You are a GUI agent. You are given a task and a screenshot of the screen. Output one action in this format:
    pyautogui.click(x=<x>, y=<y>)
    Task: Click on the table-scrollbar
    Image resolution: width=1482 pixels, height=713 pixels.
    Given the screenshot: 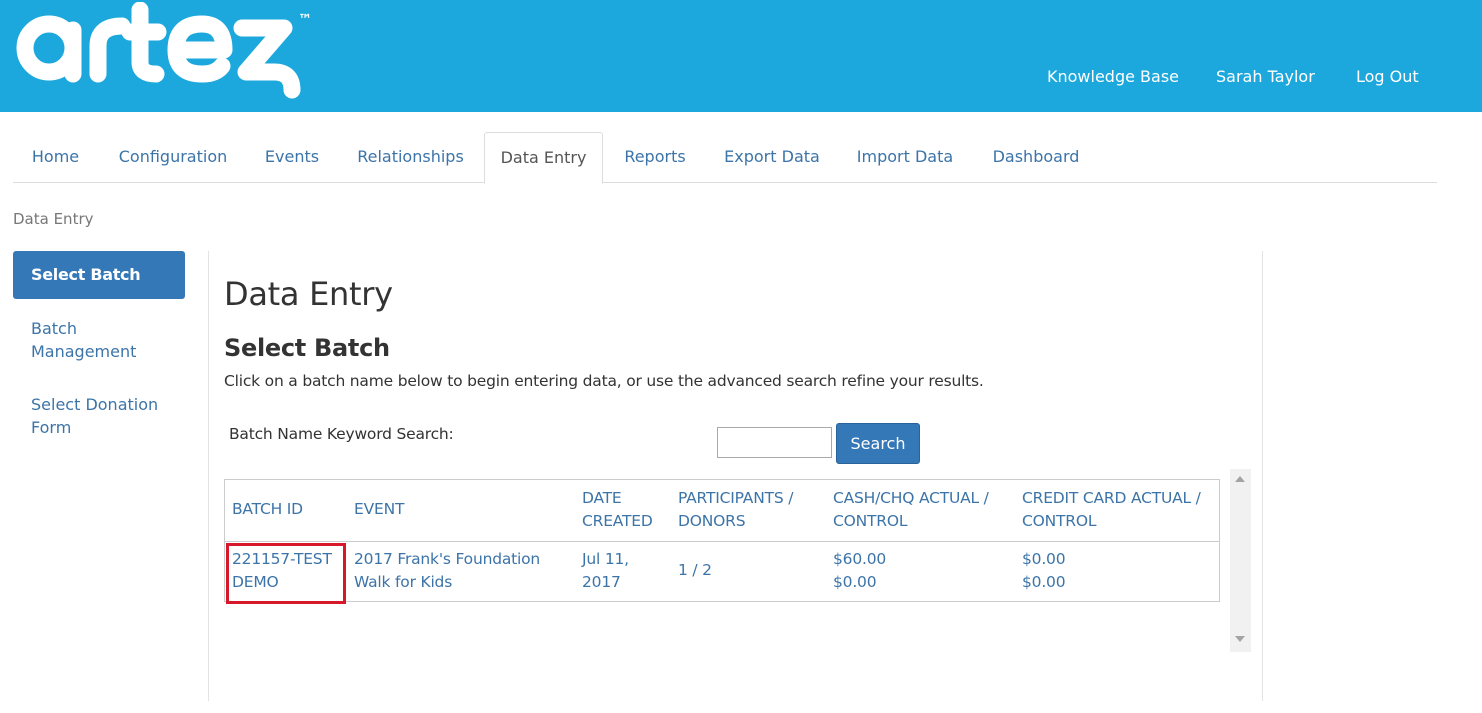 What is the action you would take?
    pyautogui.click(x=1240, y=560)
    